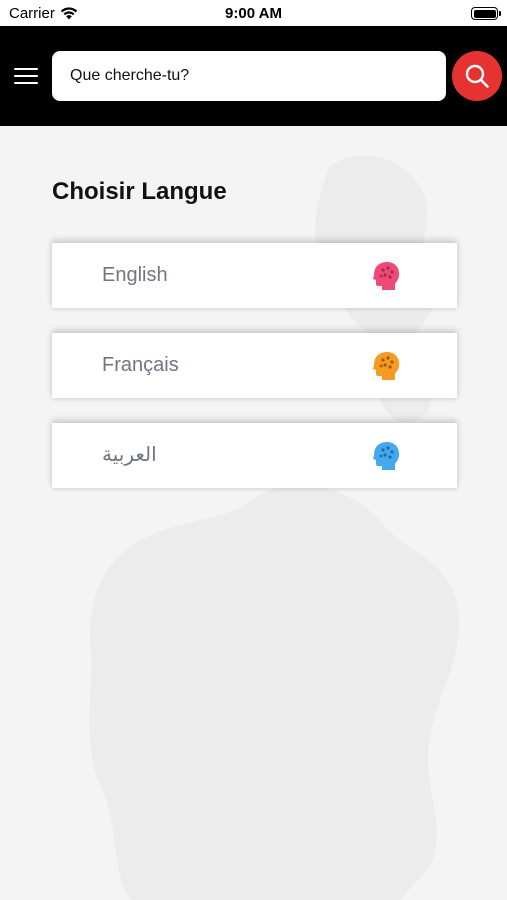 The height and width of the screenshot is (900, 507). Describe the element at coordinates (486, 13) in the screenshot. I see `battery-icon` at that location.